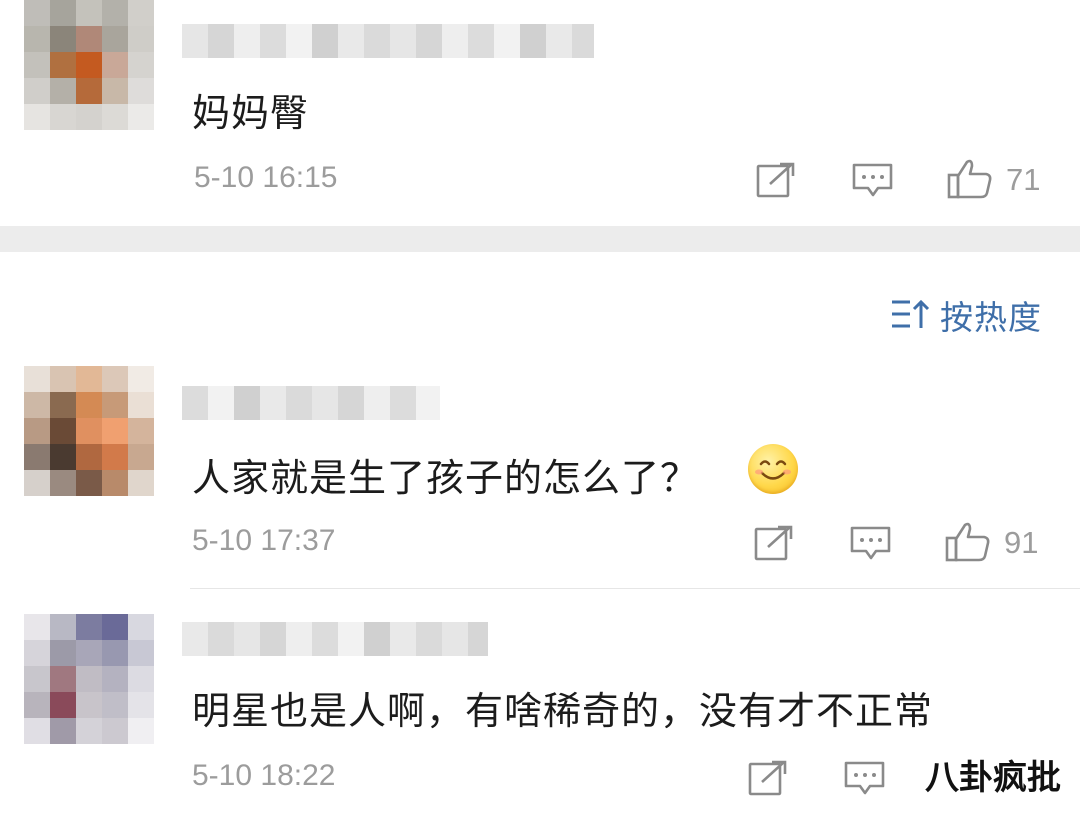  Describe the element at coordinates (1021, 542) in the screenshot. I see `like-count: 91` at that location.